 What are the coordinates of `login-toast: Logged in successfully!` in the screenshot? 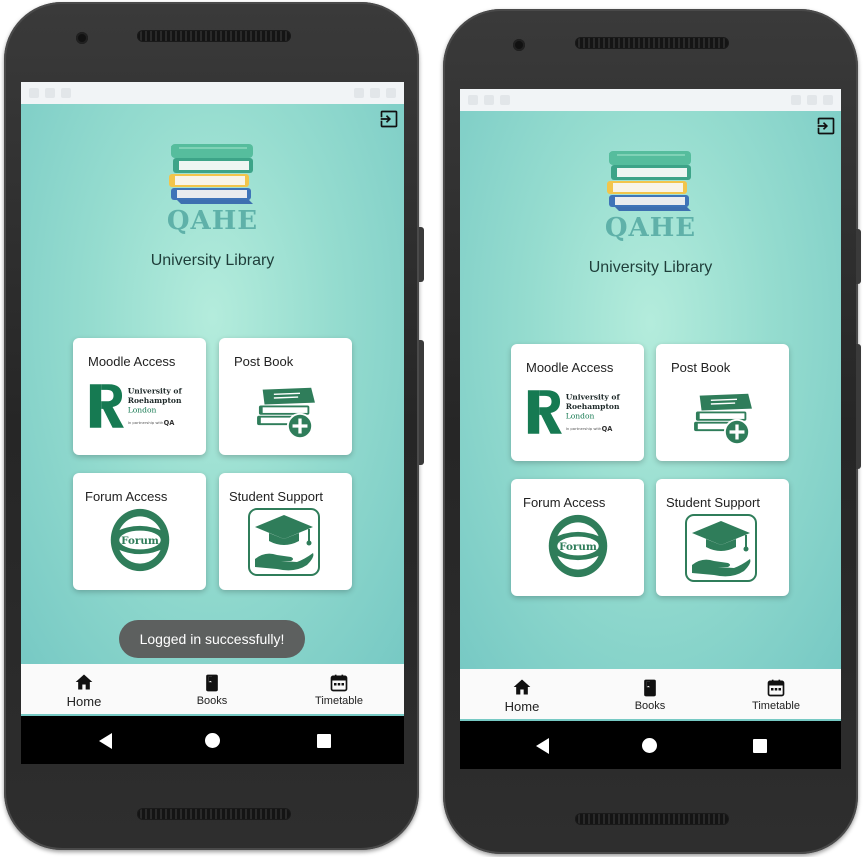 It's located at (212, 639).